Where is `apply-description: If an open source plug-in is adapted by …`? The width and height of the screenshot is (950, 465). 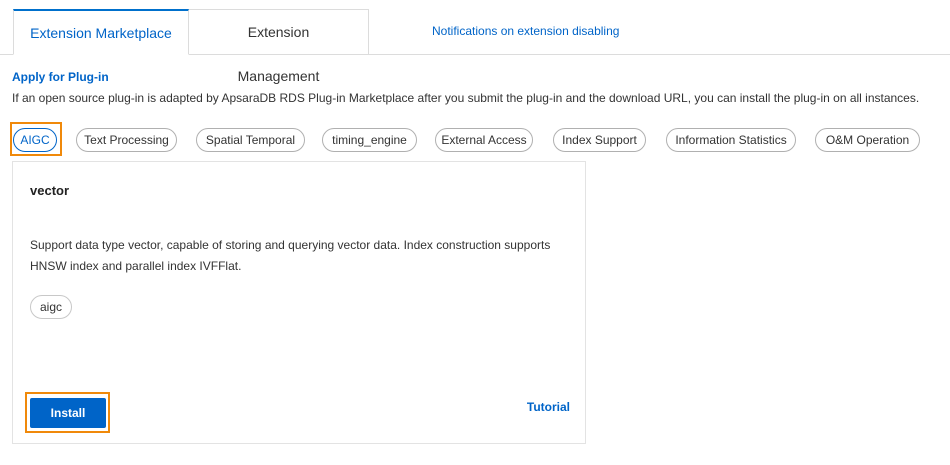 apply-description: If an open source plug-in is adapted by … is located at coordinates (466, 98).